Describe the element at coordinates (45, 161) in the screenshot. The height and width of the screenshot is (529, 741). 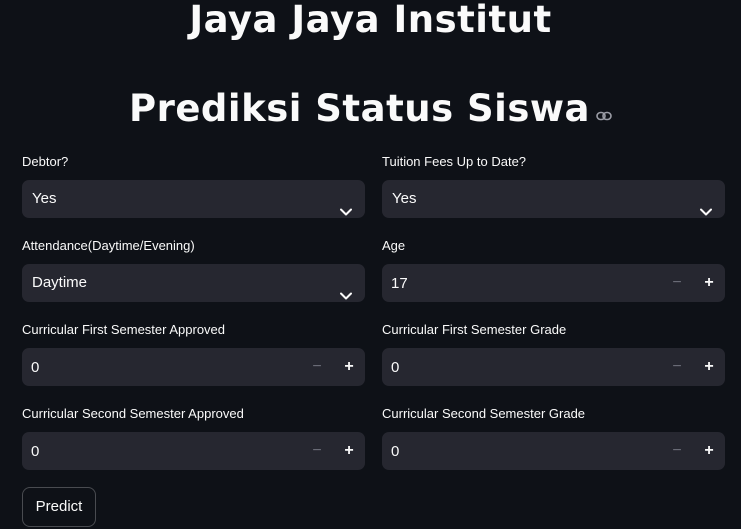
I see `debtor-label: Debtor?` at that location.